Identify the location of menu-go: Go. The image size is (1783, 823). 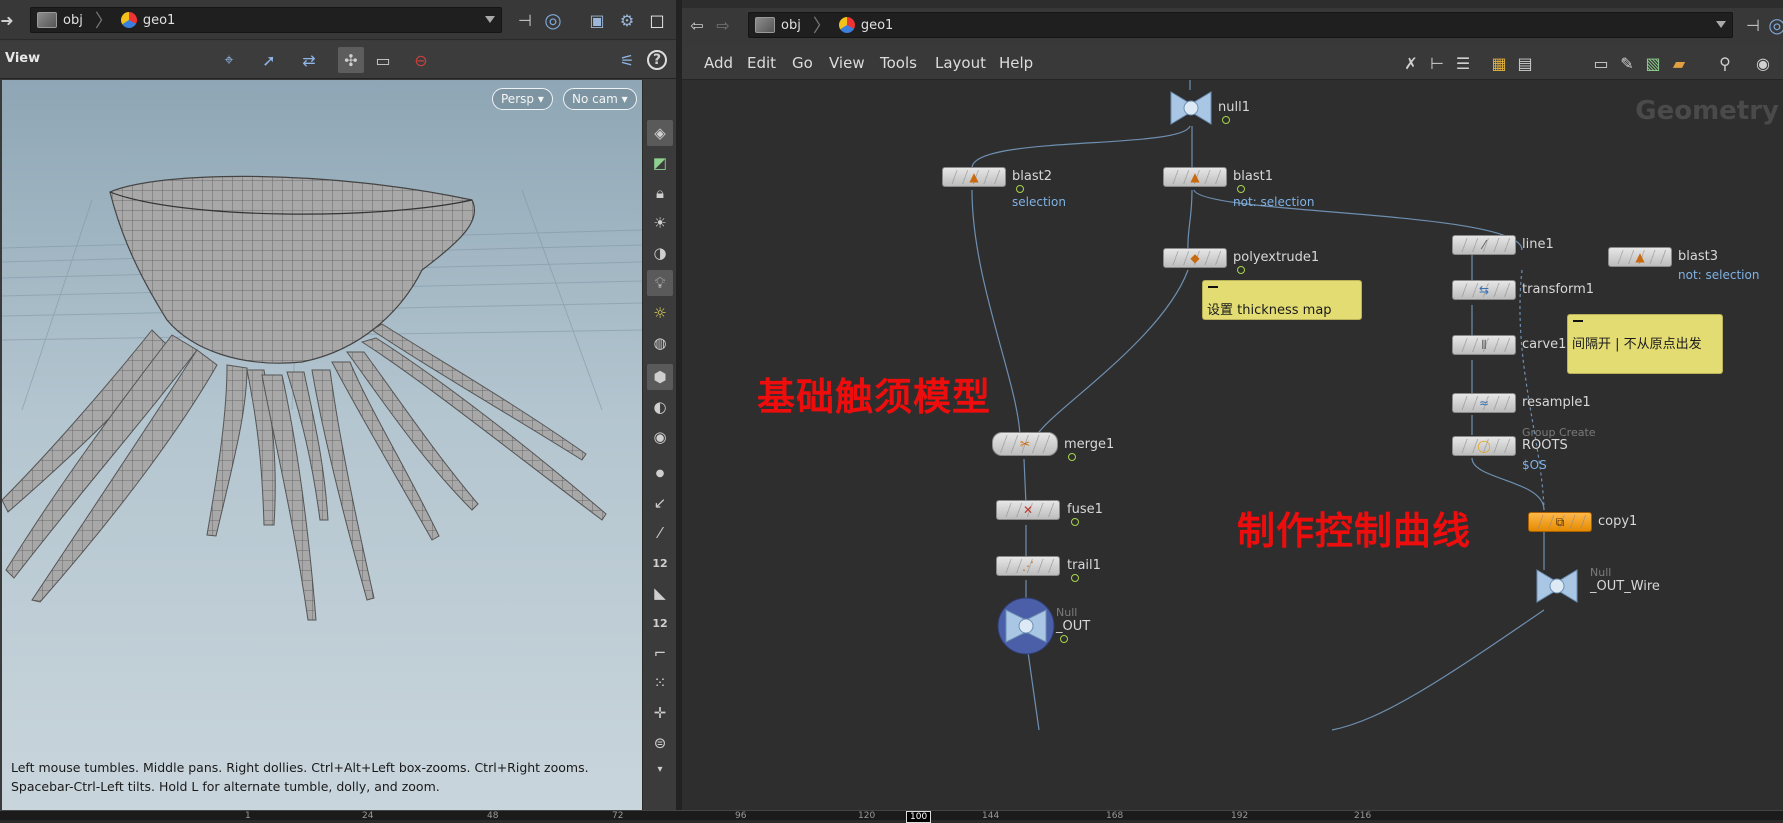
(802, 63).